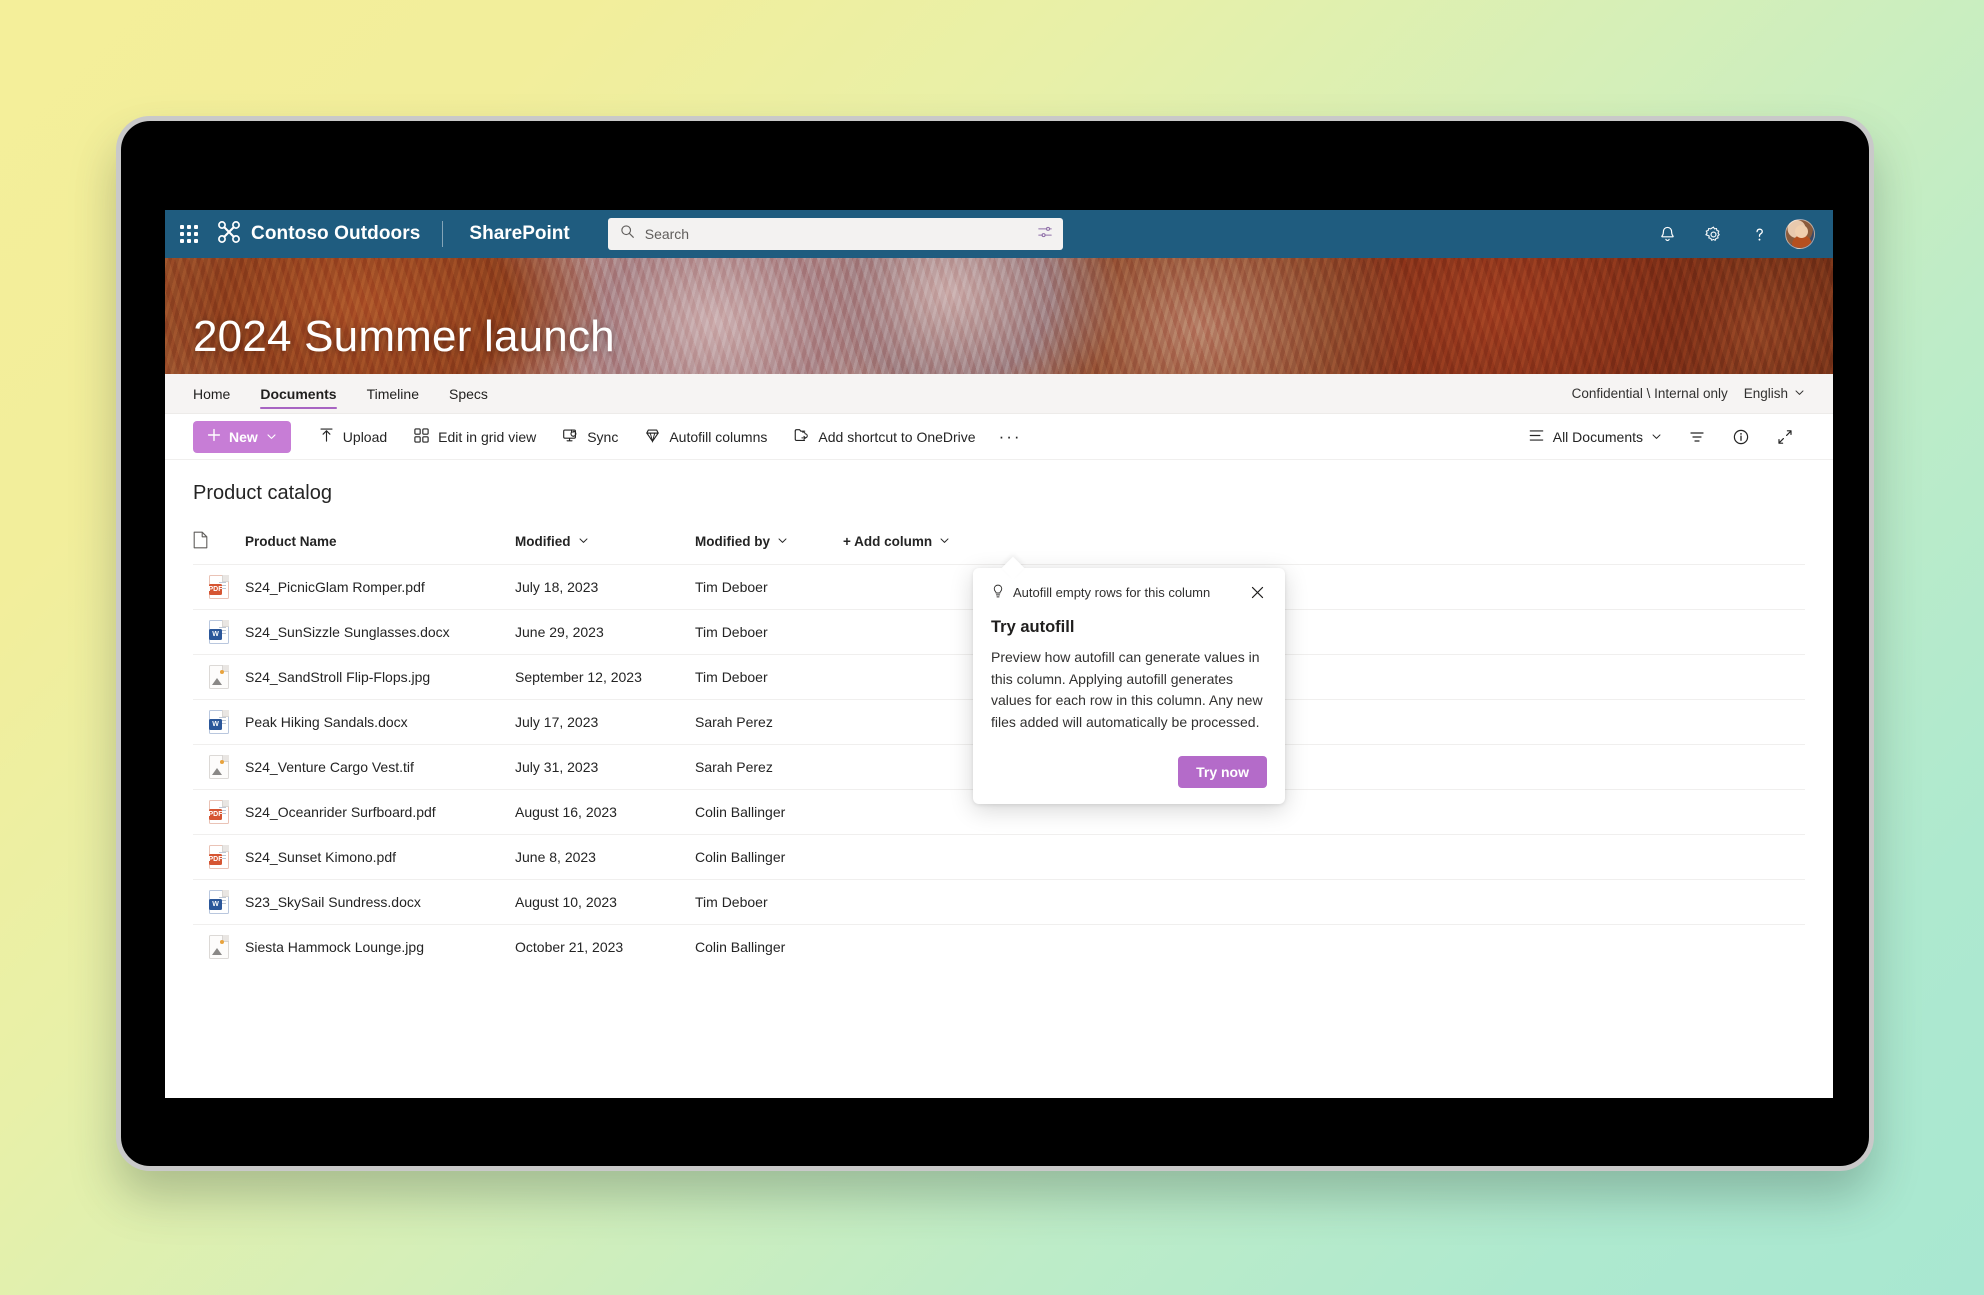 The image size is (1984, 1295). I want to click on row-modified: September 12, 2023, so click(605, 677).